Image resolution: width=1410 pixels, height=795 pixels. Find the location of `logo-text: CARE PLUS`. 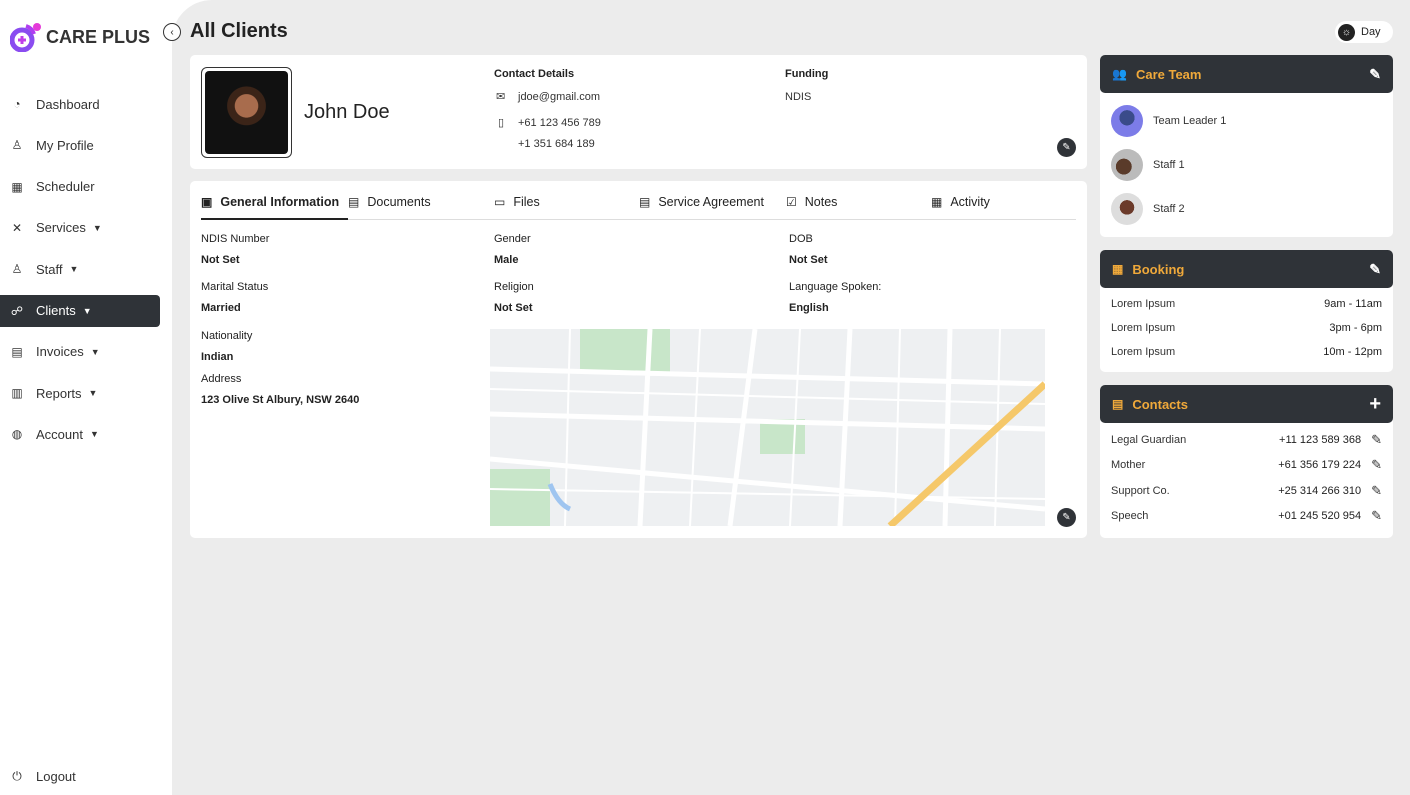

logo-text: CARE PLUS is located at coordinates (98, 36).